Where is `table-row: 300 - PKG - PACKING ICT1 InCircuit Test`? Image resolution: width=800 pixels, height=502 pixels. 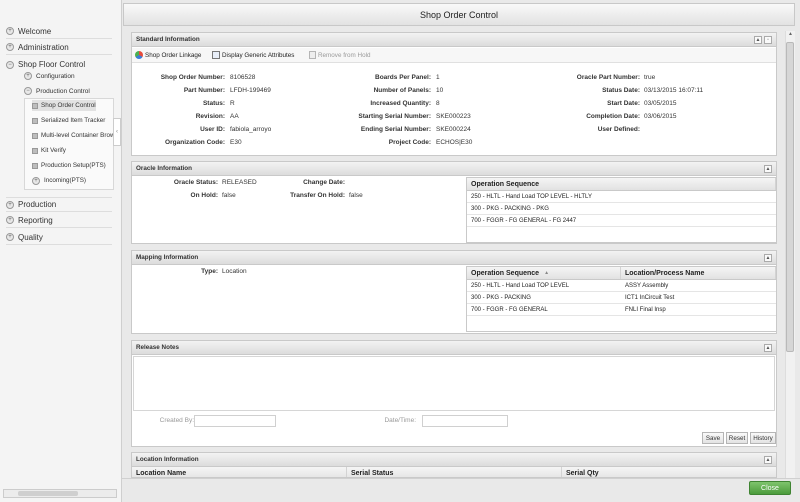
table-row: 300 - PKG - PACKING ICT1 InCircuit Test is located at coordinates (621, 298).